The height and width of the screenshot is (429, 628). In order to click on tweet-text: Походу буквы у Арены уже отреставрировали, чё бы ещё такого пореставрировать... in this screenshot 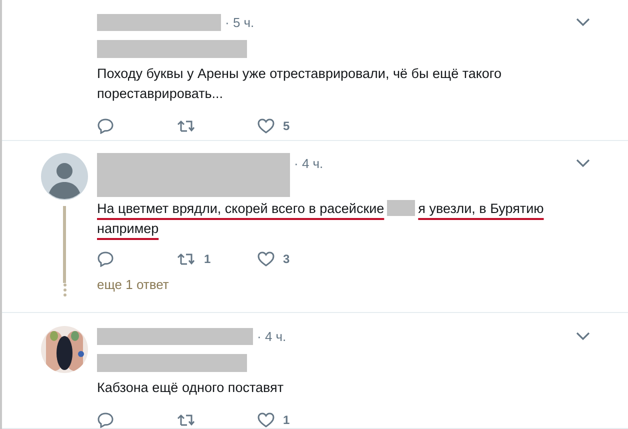, I will do `click(300, 84)`.